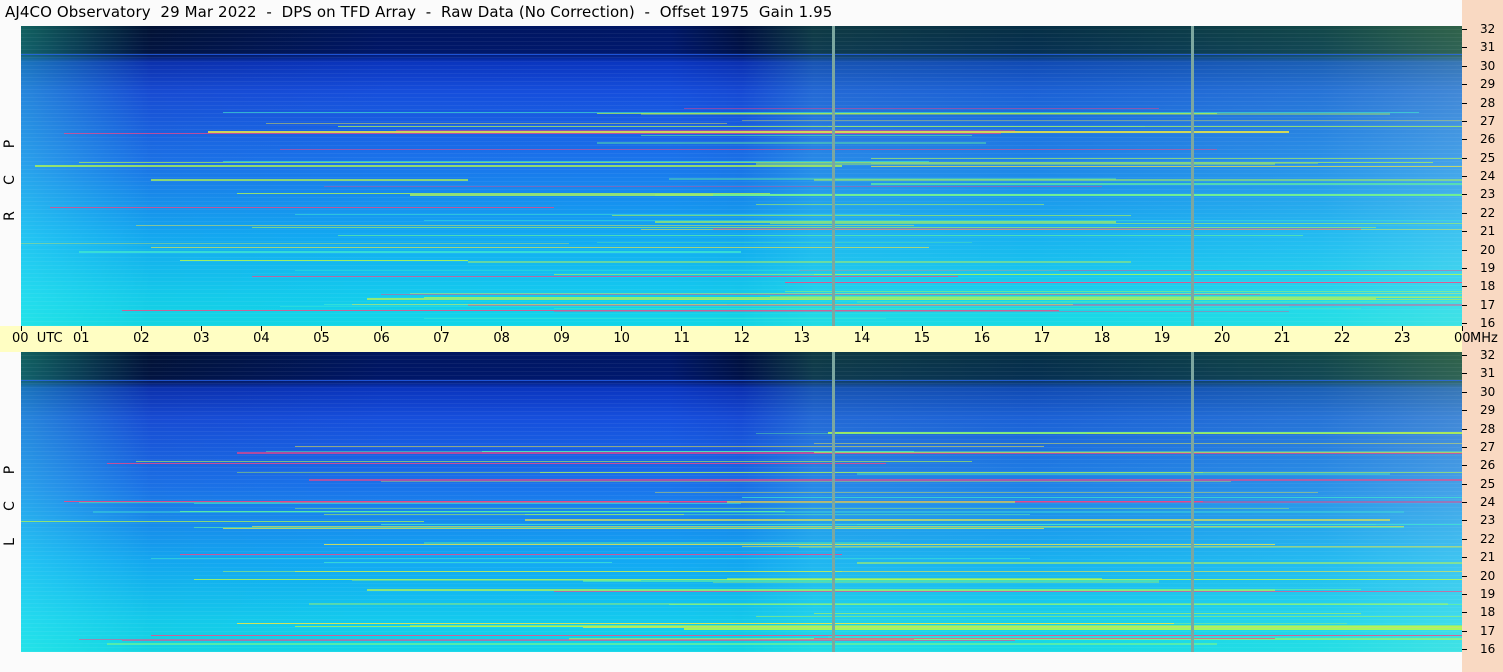 The image size is (1503, 672). I want to click on frequency-tick-label: 16, so click(1488, 323).